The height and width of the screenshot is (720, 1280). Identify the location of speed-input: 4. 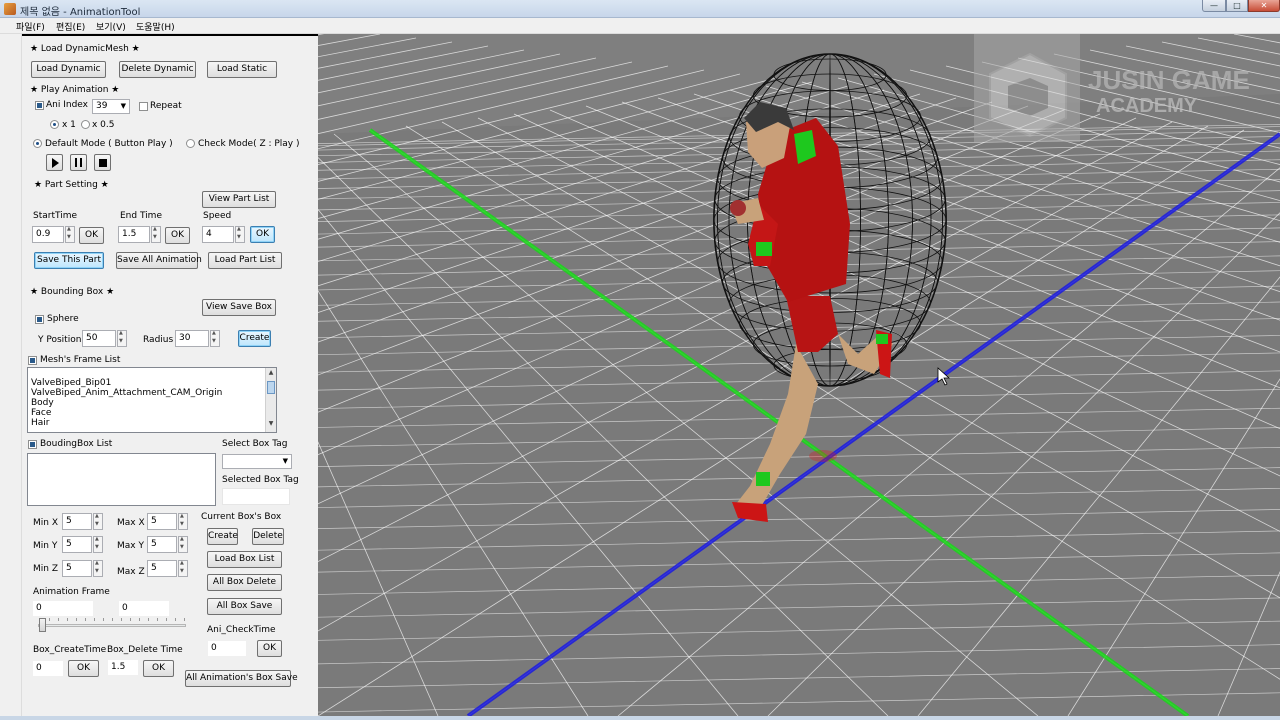
(218, 234).